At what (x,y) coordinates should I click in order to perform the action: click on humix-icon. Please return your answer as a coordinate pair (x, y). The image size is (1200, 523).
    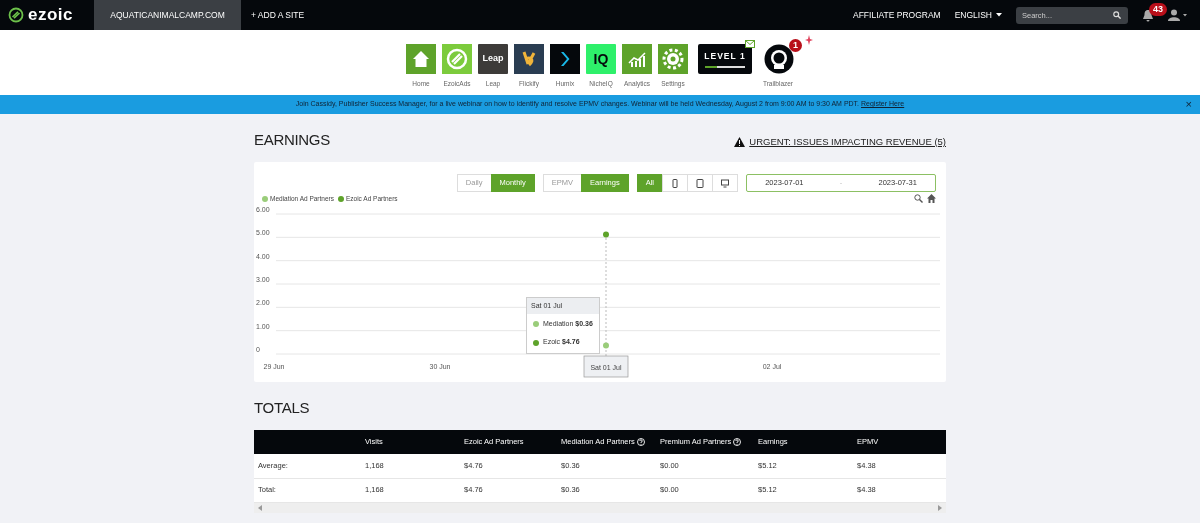
    Looking at the image, I should click on (565, 59).